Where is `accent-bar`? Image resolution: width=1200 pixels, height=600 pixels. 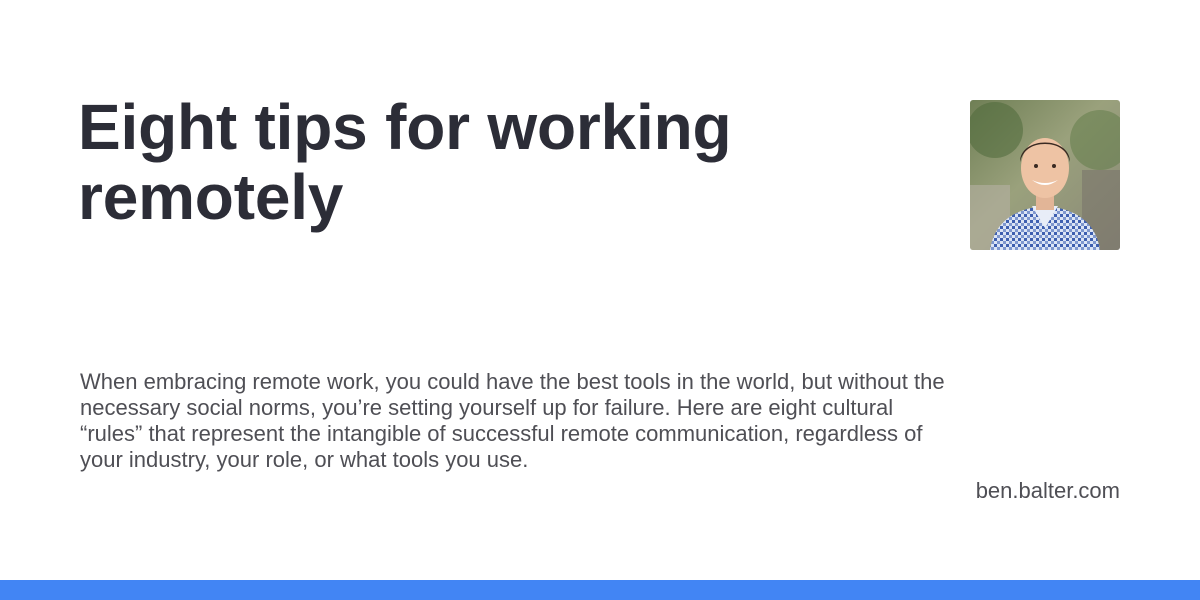
accent-bar is located at coordinates (600, 590).